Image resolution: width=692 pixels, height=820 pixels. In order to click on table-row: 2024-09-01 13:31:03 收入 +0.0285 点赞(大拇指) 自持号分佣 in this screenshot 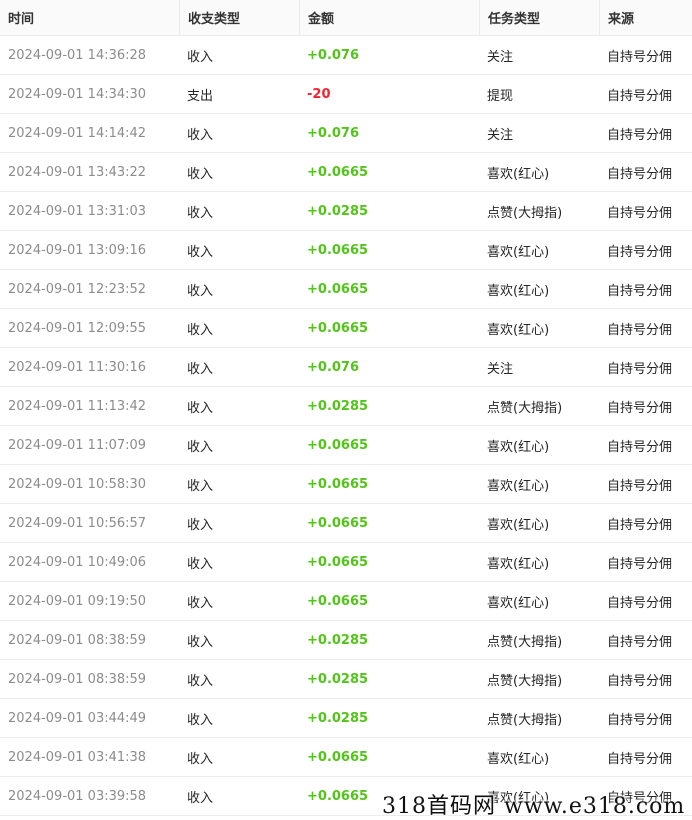, I will do `click(346, 211)`.